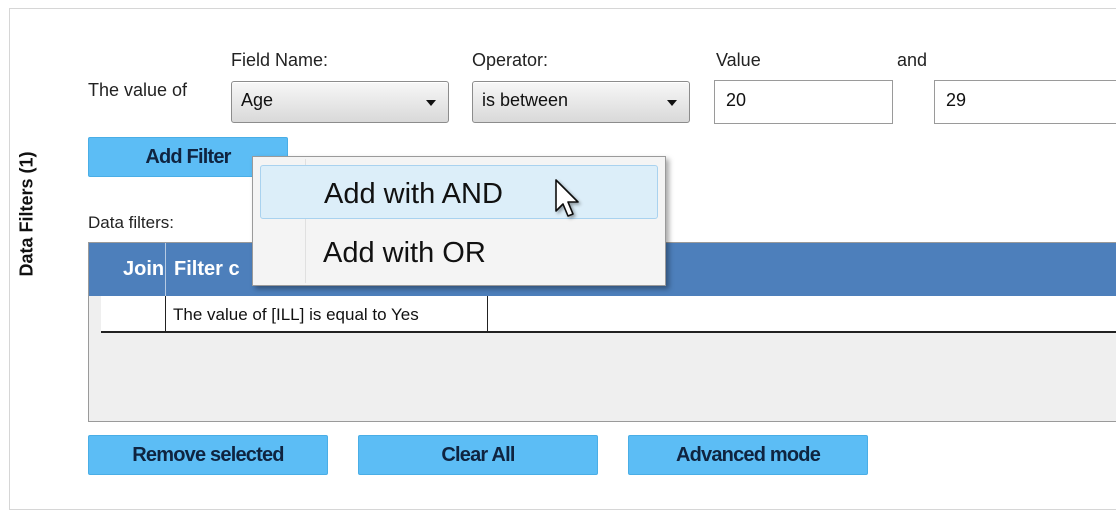 The width and height of the screenshot is (1116, 512). What do you see at coordinates (608, 314) in the screenshot?
I see `table-row: The value of [ILL] is equal to Yes` at bounding box center [608, 314].